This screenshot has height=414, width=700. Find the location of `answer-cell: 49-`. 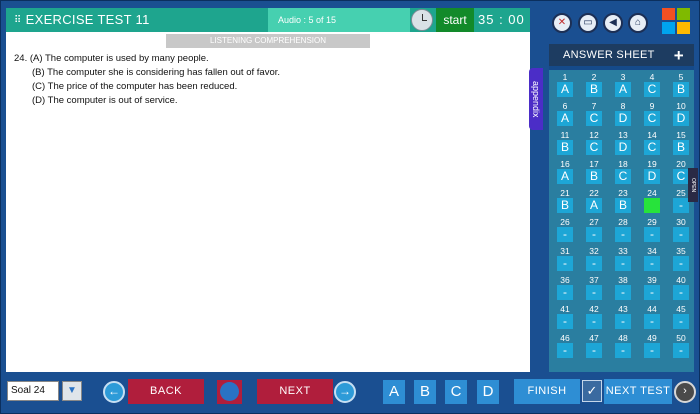

answer-cell: 49- is located at coordinates (652, 345).